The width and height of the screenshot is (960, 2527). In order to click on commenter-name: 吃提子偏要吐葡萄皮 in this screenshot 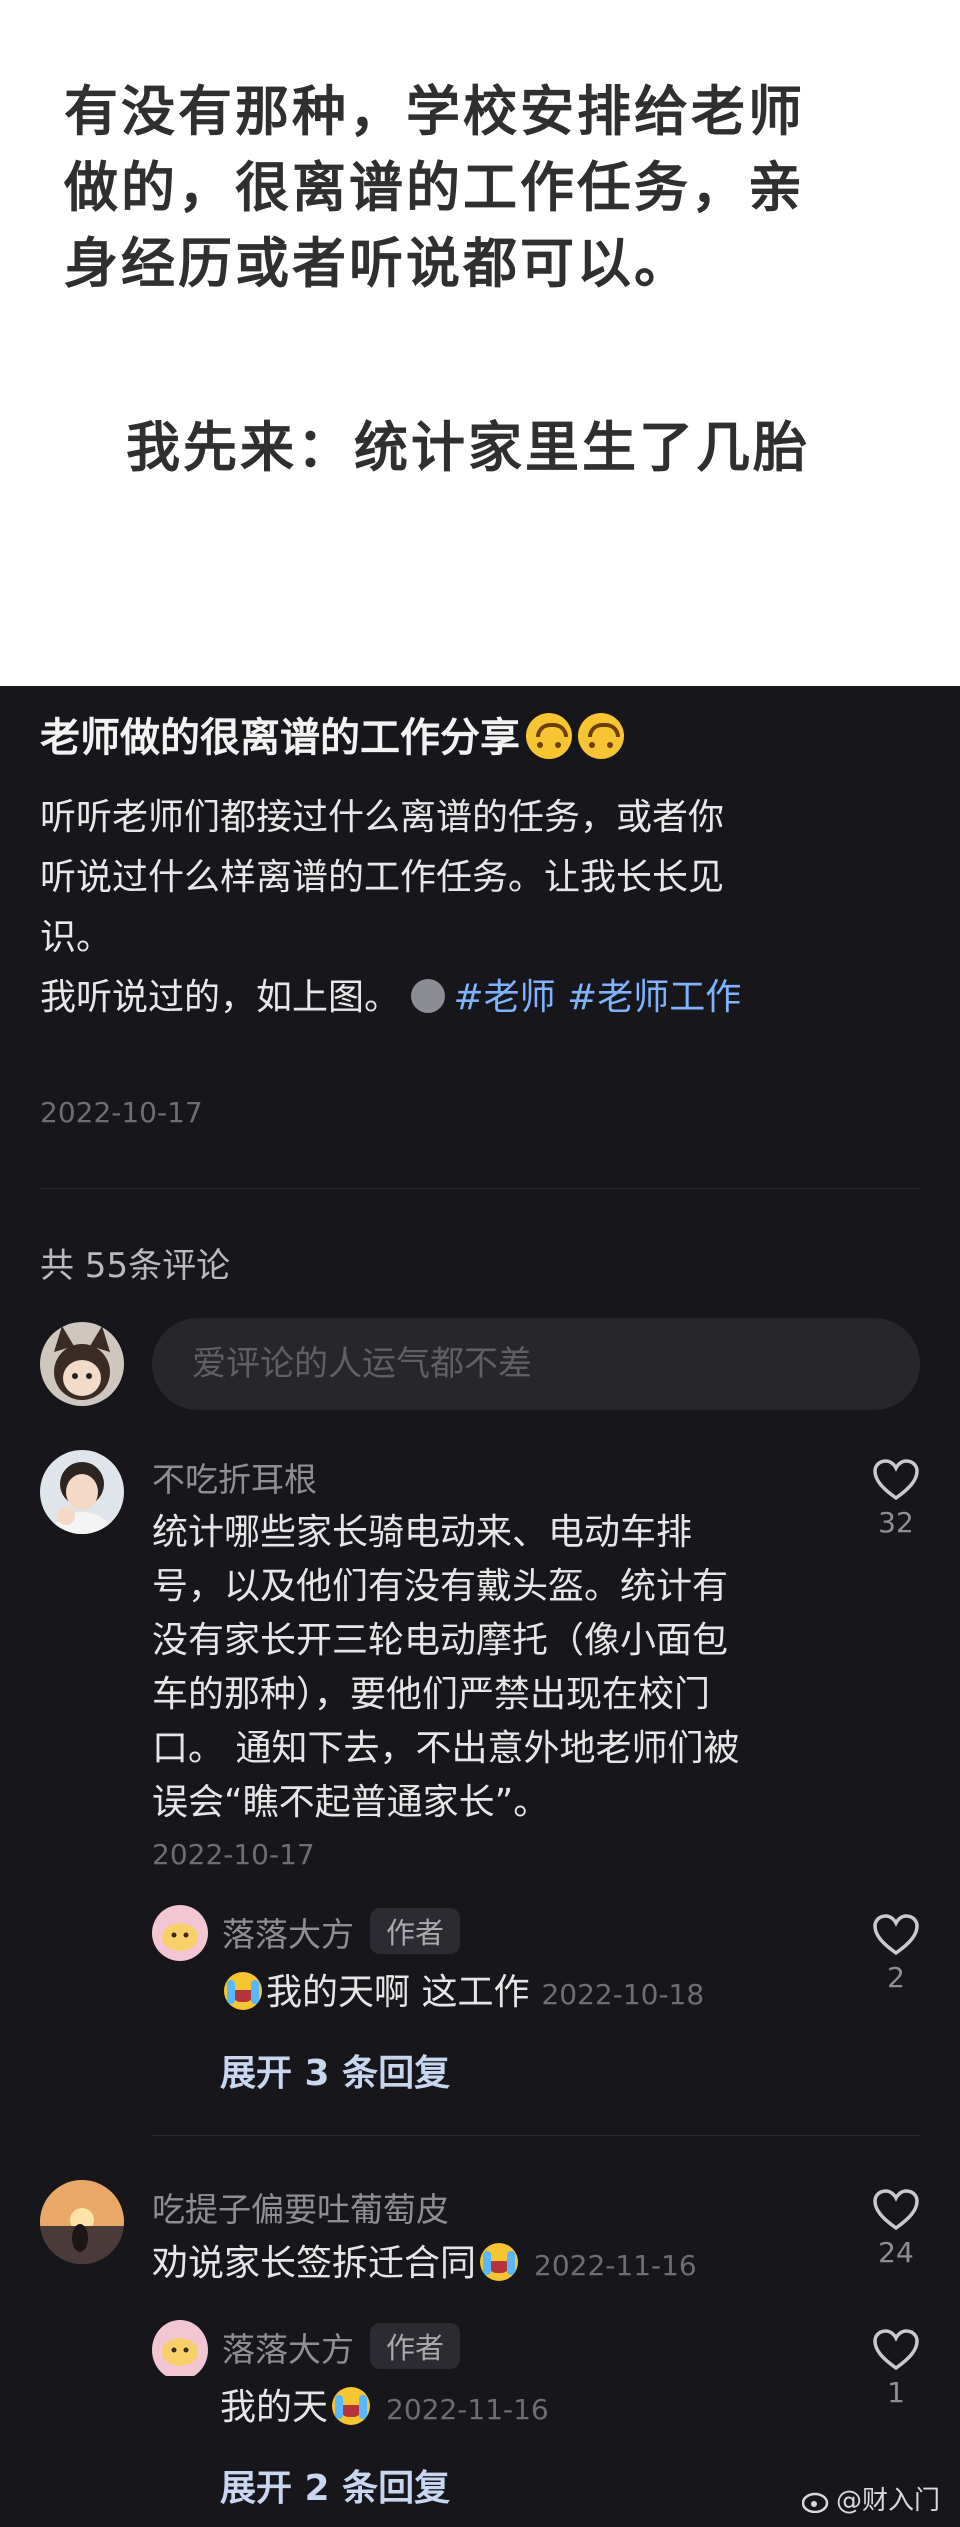, I will do `click(300, 2207)`.